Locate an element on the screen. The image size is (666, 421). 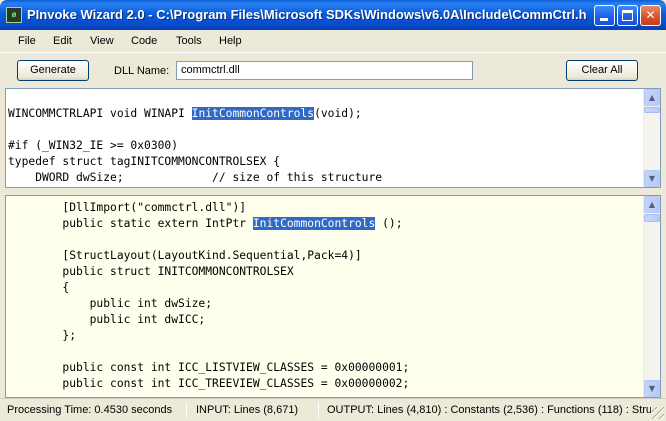
maximize-icon is located at coordinates (627, 15).